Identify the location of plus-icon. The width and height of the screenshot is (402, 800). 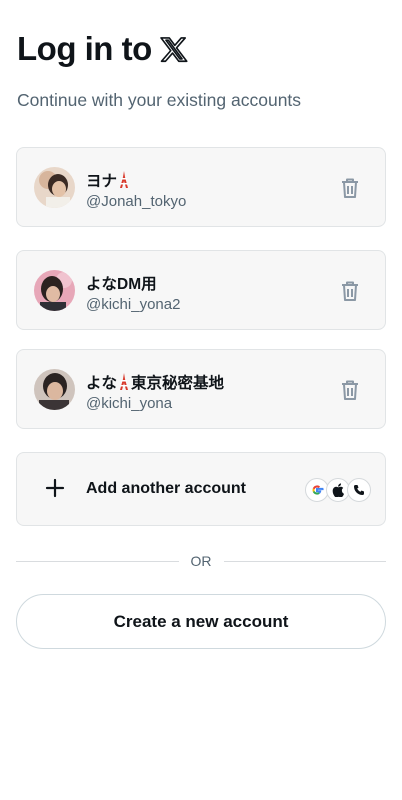
(55, 488).